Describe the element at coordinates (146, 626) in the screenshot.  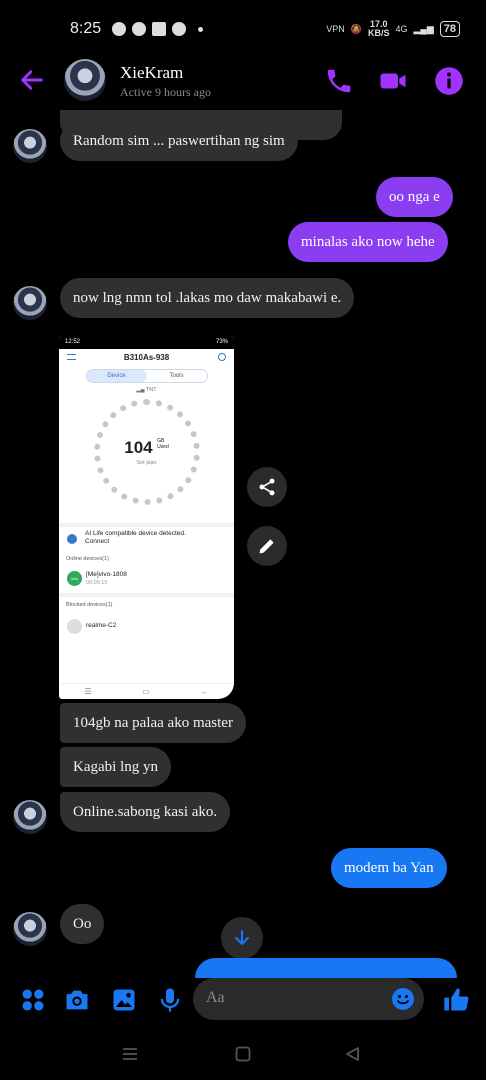
I see `blocked-device-row: realme-C2` at that location.